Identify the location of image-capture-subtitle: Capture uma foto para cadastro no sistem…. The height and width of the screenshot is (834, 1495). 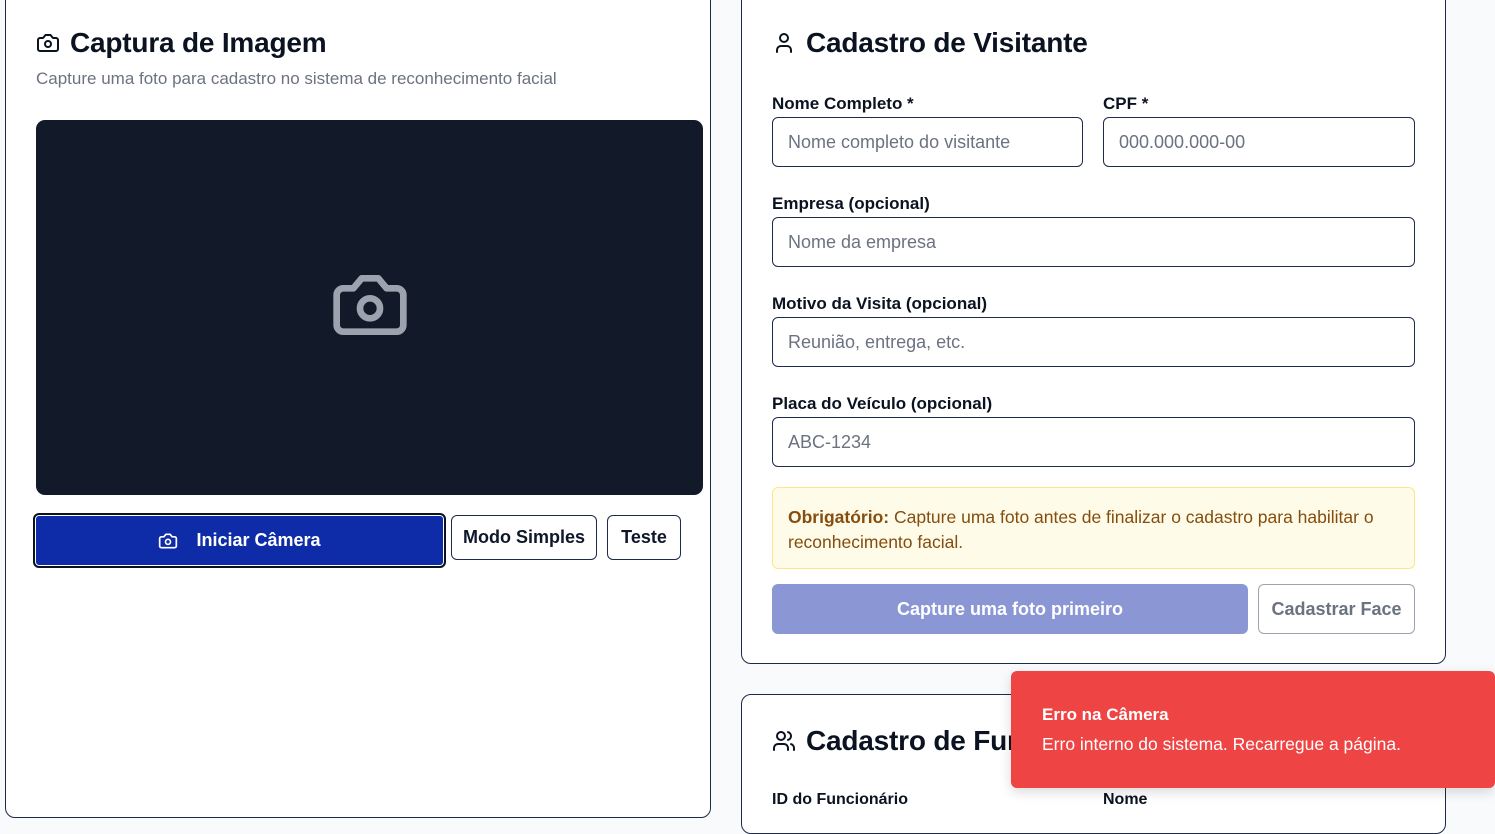
(296, 78).